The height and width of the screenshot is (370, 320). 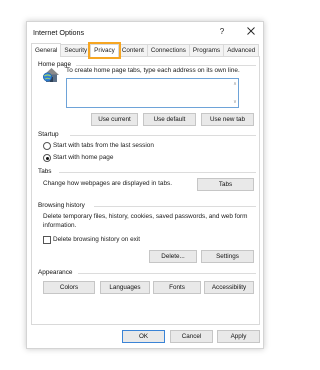 What do you see at coordinates (51, 75) in the screenshot?
I see `home-page-globe-icon` at bounding box center [51, 75].